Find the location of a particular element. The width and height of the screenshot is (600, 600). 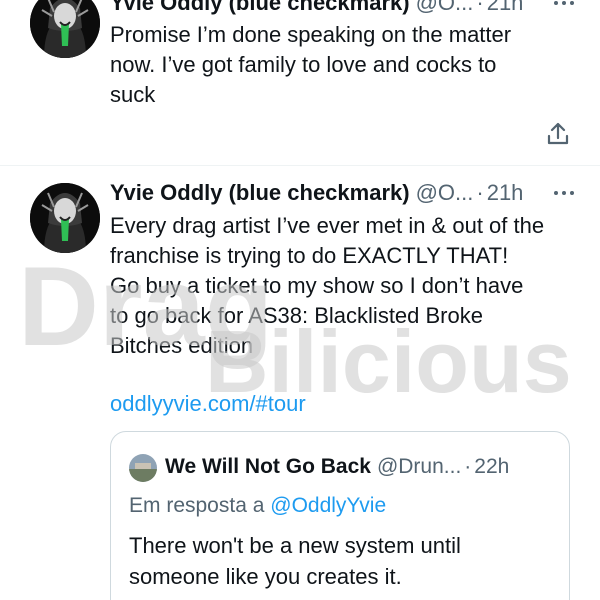

quoted-text-line: There won't be a new system until is located at coordinates (295, 545).